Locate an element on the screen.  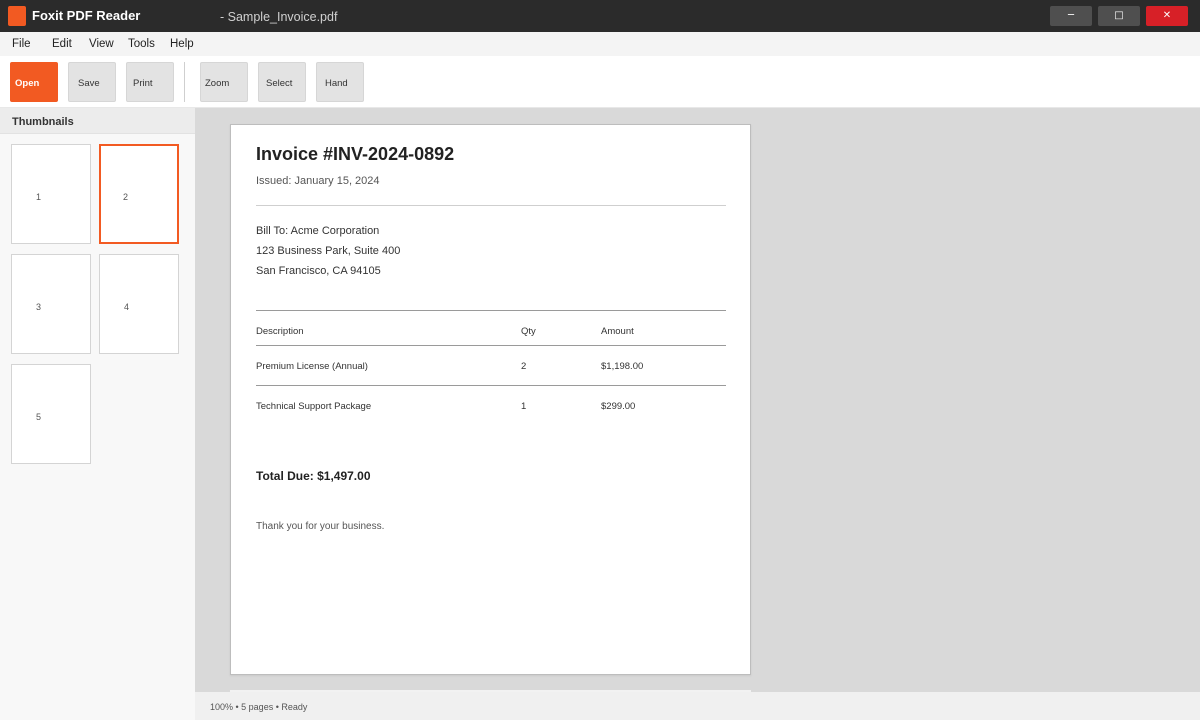
toolbar-separator is located at coordinates (184, 82).